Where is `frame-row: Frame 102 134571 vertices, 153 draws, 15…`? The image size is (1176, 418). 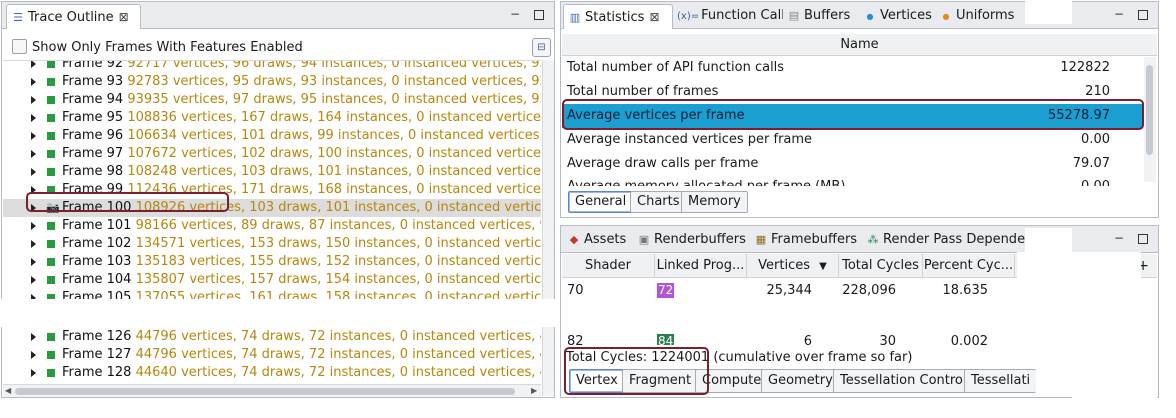
frame-row: Frame 102 134571 vertices, 153 draws, 15… is located at coordinates (272, 244).